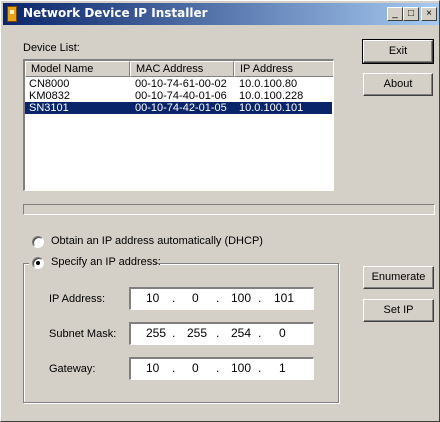  Describe the element at coordinates (229, 209) in the screenshot. I see `progress-bar` at that location.